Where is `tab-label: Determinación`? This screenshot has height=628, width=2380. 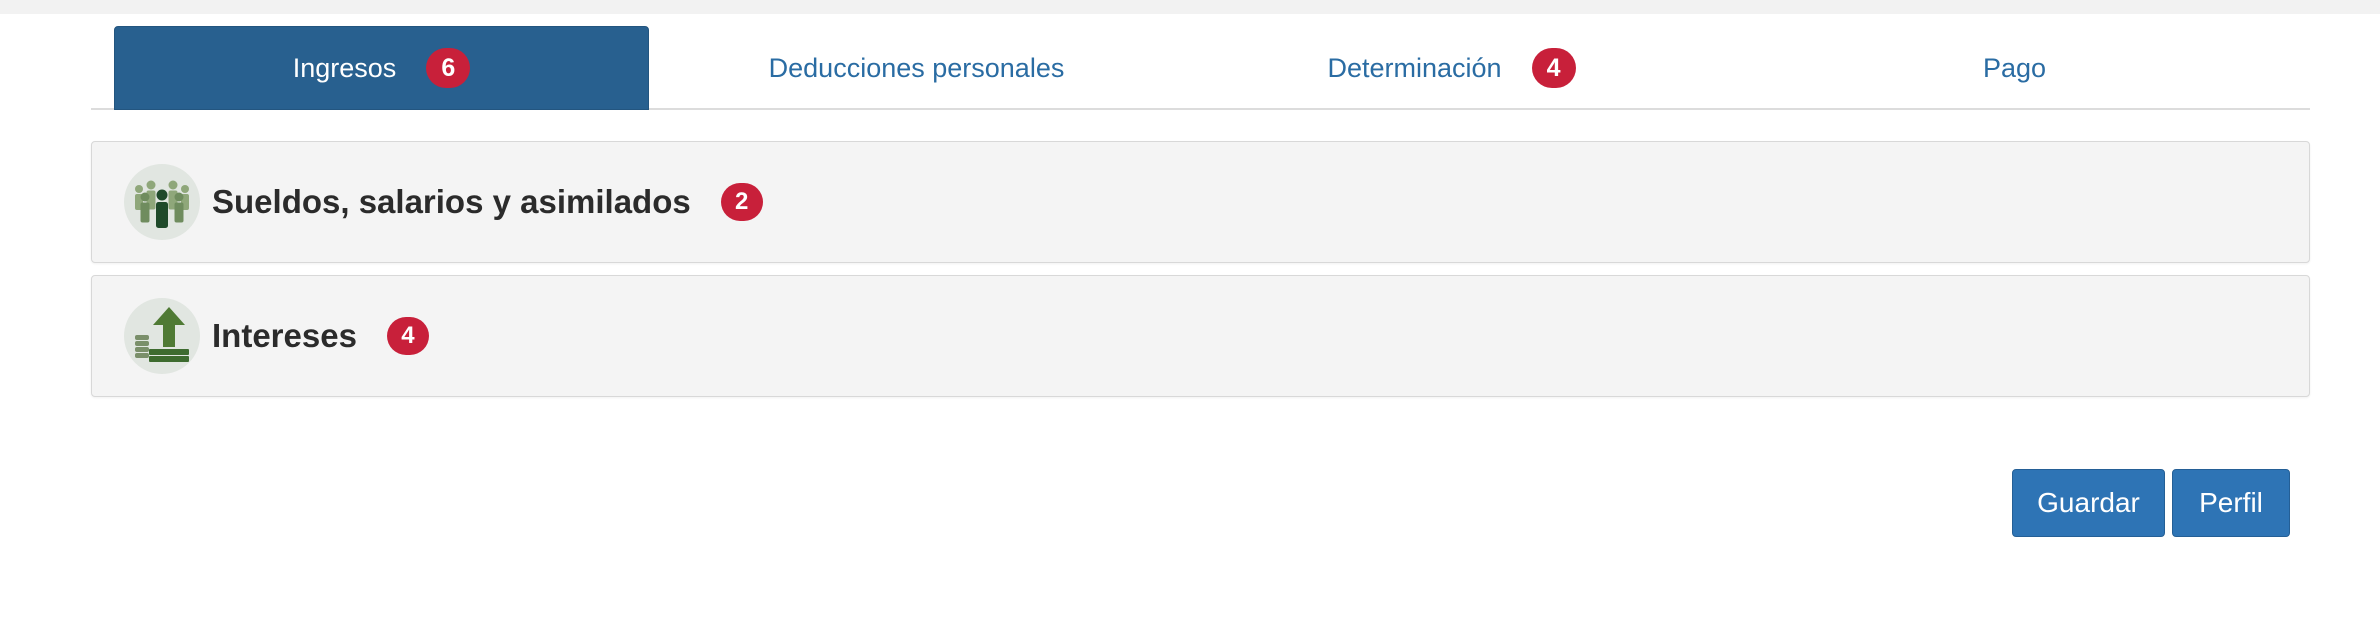 tab-label: Determinación is located at coordinates (1414, 67).